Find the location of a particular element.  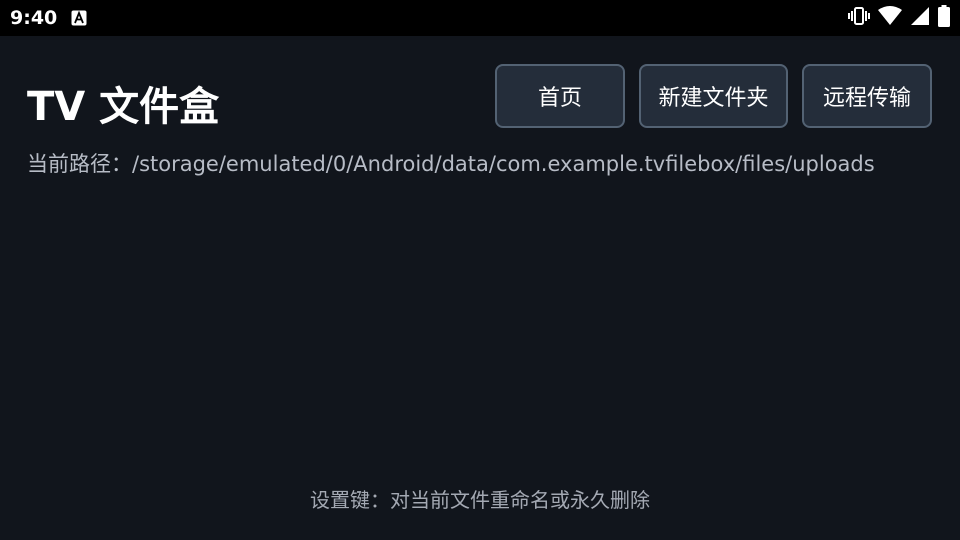

remote-transfer-button: 远程传输 is located at coordinates (867, 96).